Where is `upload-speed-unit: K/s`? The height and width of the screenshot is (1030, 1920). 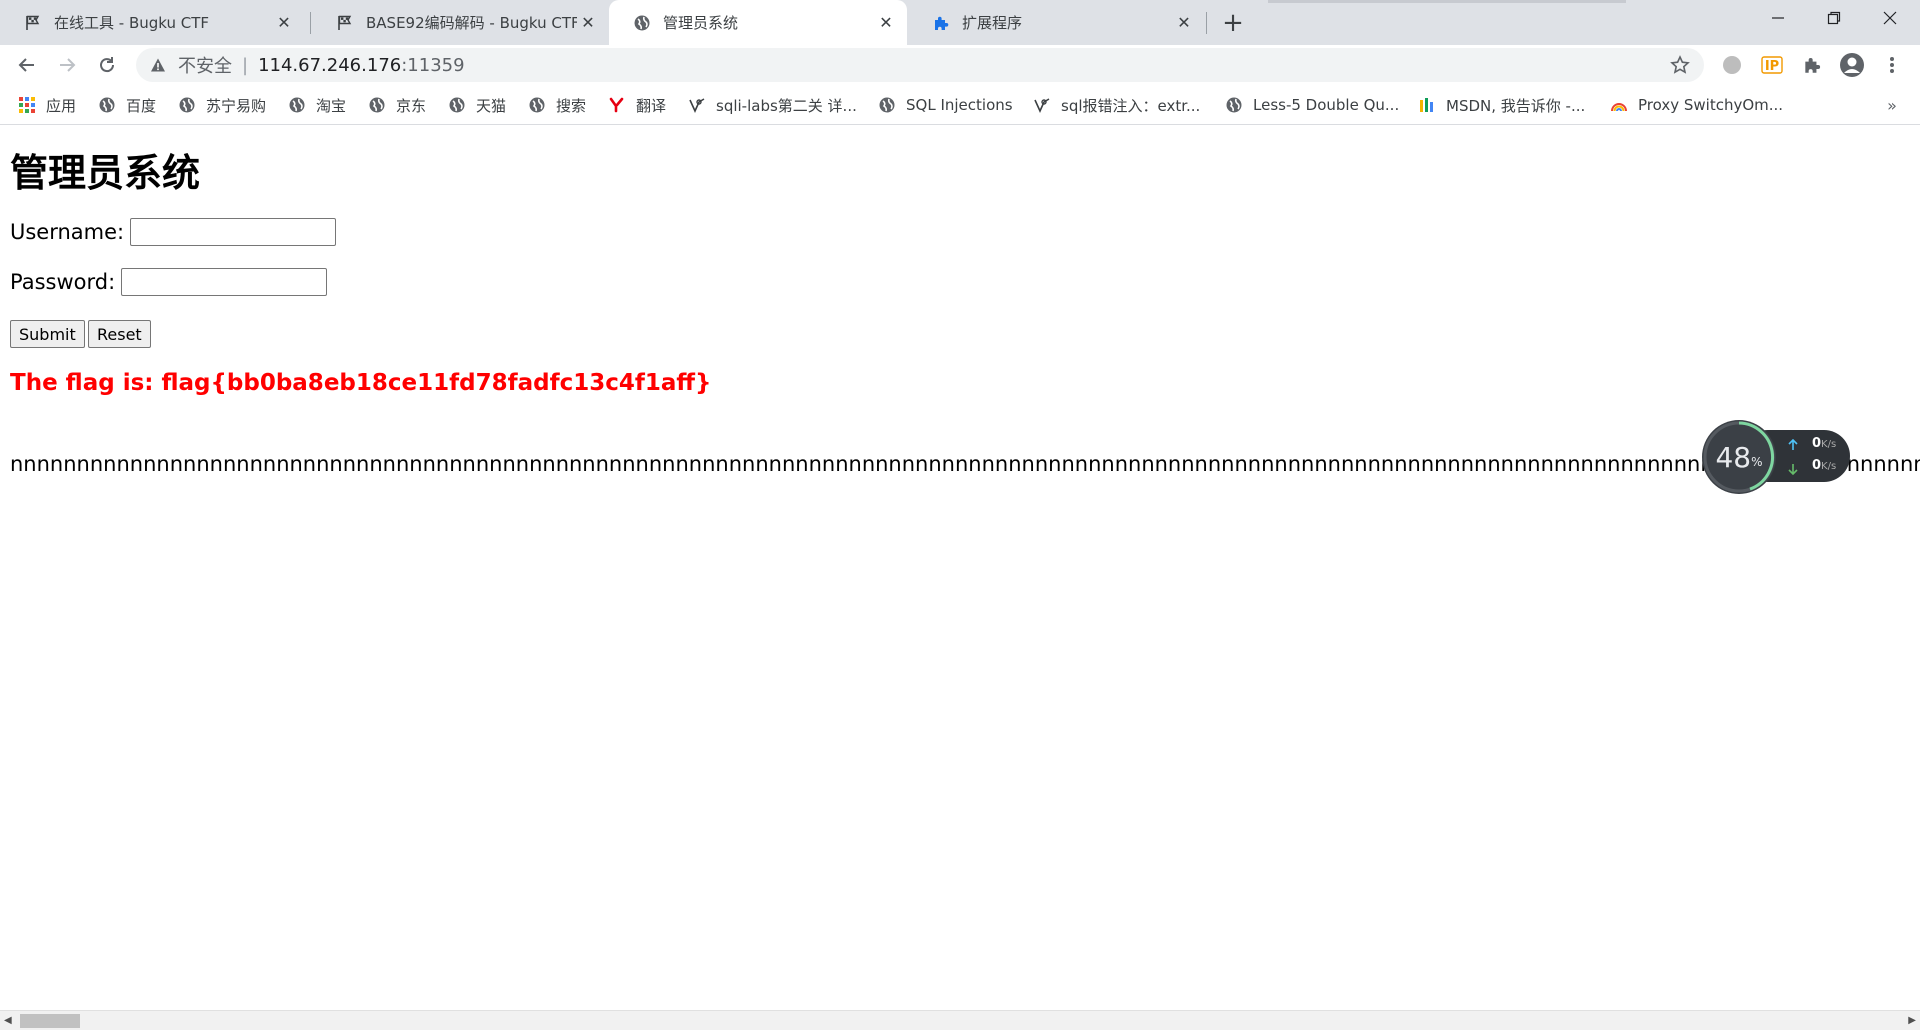 upload-speed-unit: K/s is located at coordinates (1829, 444).